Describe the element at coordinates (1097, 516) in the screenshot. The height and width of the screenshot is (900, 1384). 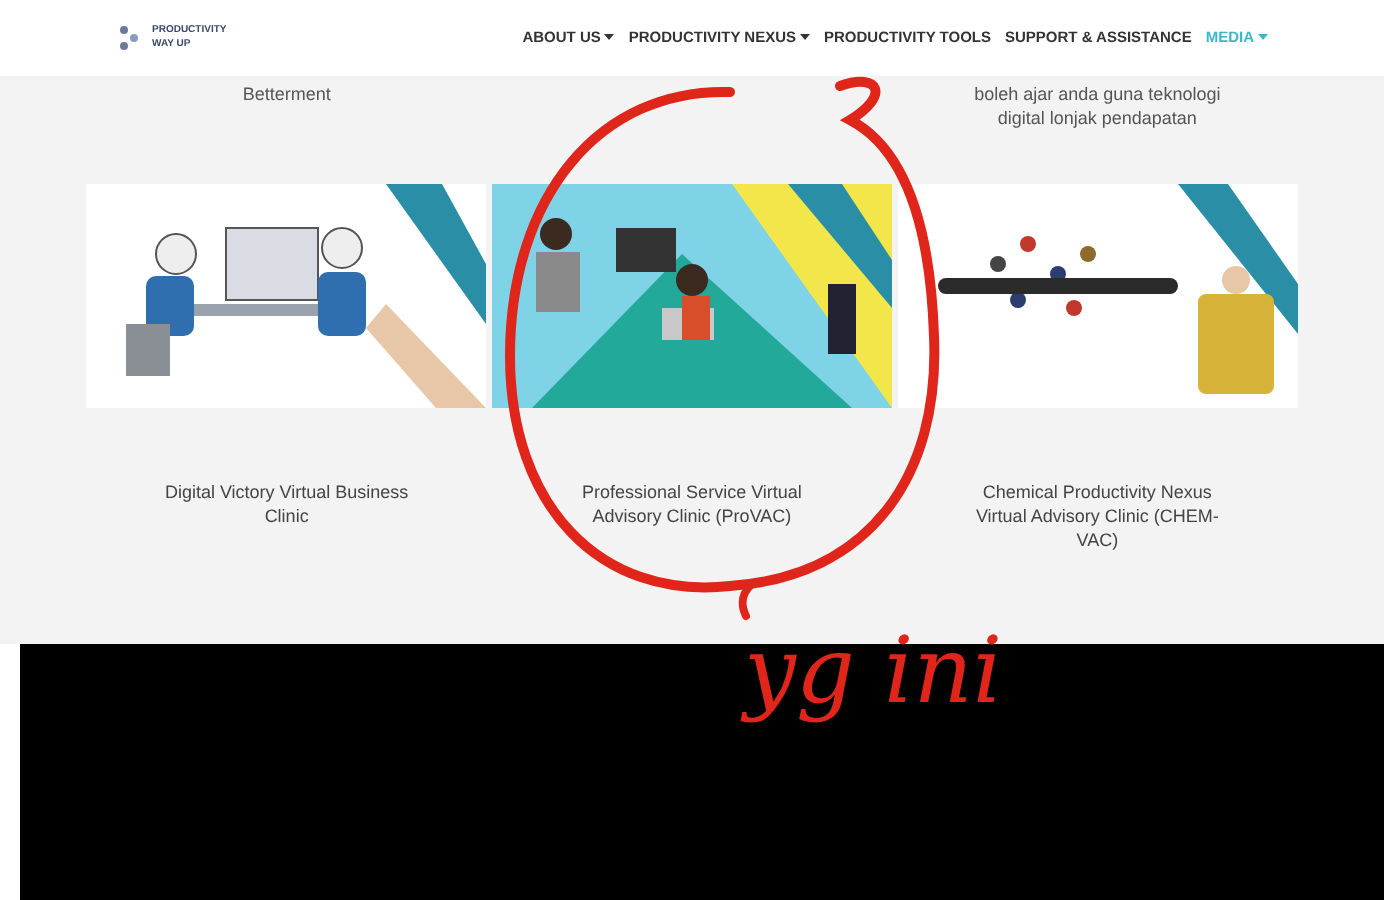
I see `card-title: Chemical Productivity Nexus Virtual Advisory Clinic (CHEM-VAC)` at that location.